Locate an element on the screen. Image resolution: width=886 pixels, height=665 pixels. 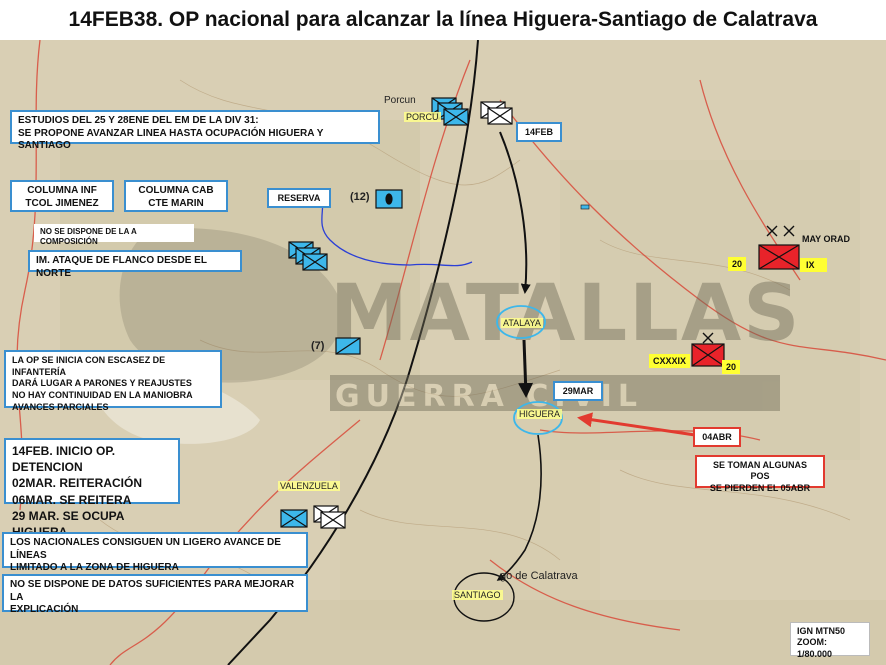
enemy-label-20a: 20 is located at coordinates (737, 264).